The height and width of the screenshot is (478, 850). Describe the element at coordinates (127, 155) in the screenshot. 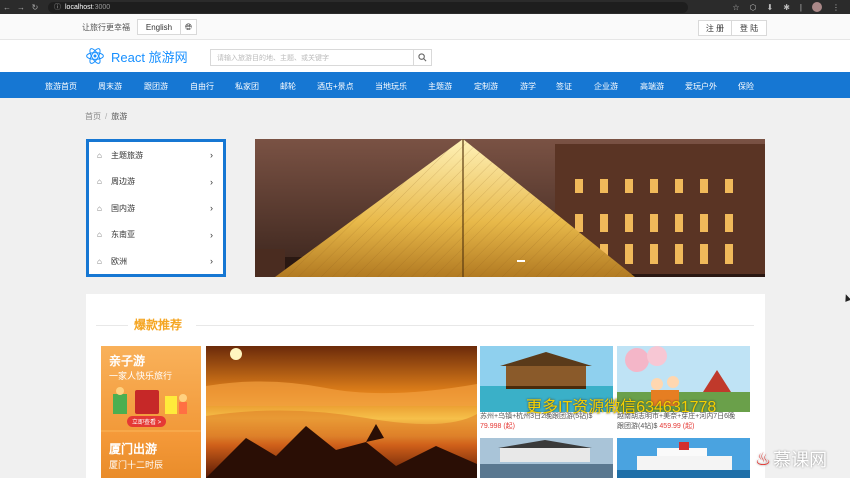

I see `menu-item-label: 主题旅游` at that location.